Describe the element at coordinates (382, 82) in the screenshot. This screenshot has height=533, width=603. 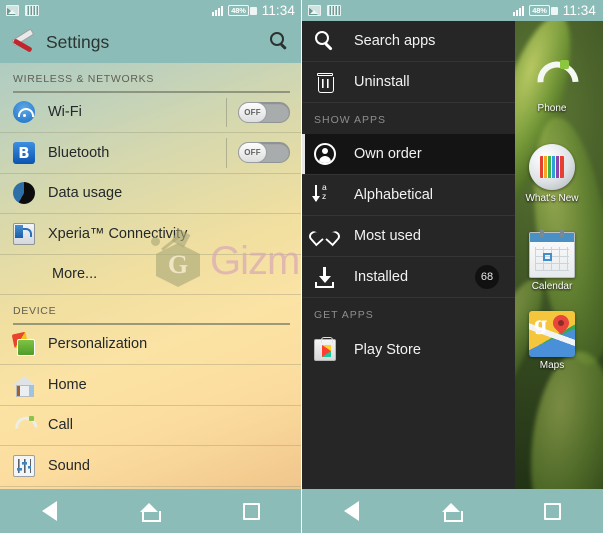
I see `menu-item-label: Uninstall` at that location.